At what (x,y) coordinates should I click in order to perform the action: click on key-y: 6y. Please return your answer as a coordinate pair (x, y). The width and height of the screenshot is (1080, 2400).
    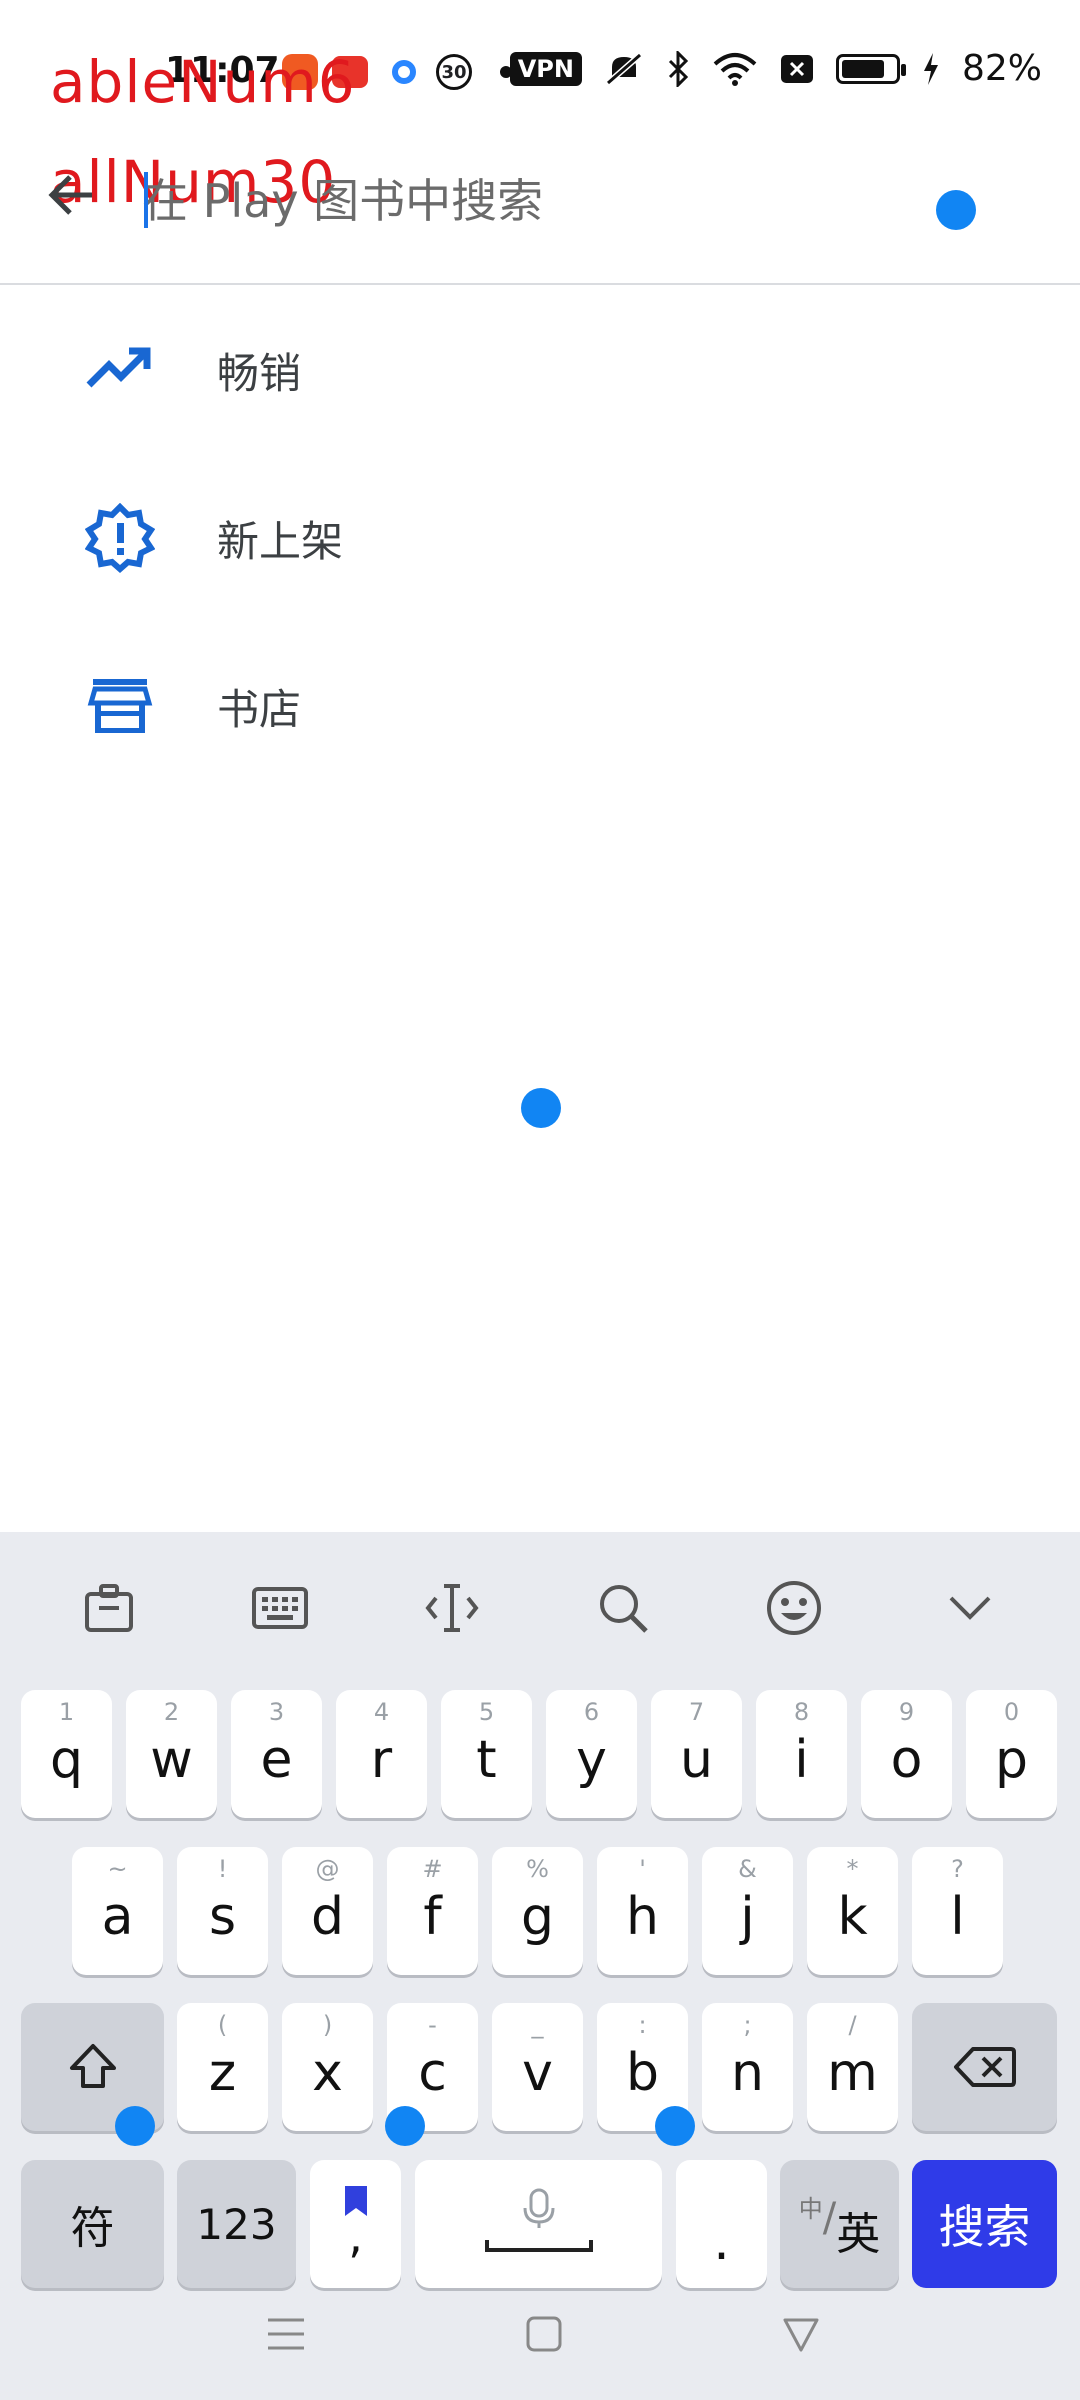
    Looking at the image, I should click on (591, 1754).